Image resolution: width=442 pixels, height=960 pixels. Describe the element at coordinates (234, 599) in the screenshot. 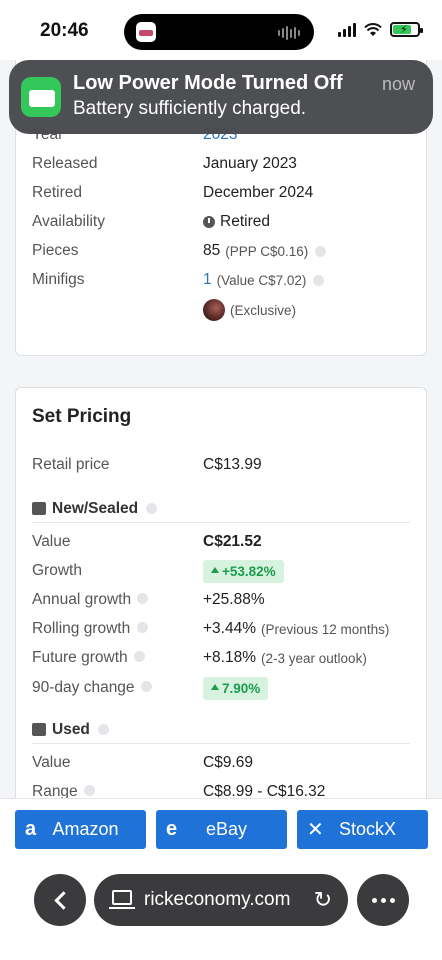

I see `annual-growth-value: +25.88%` at that location.